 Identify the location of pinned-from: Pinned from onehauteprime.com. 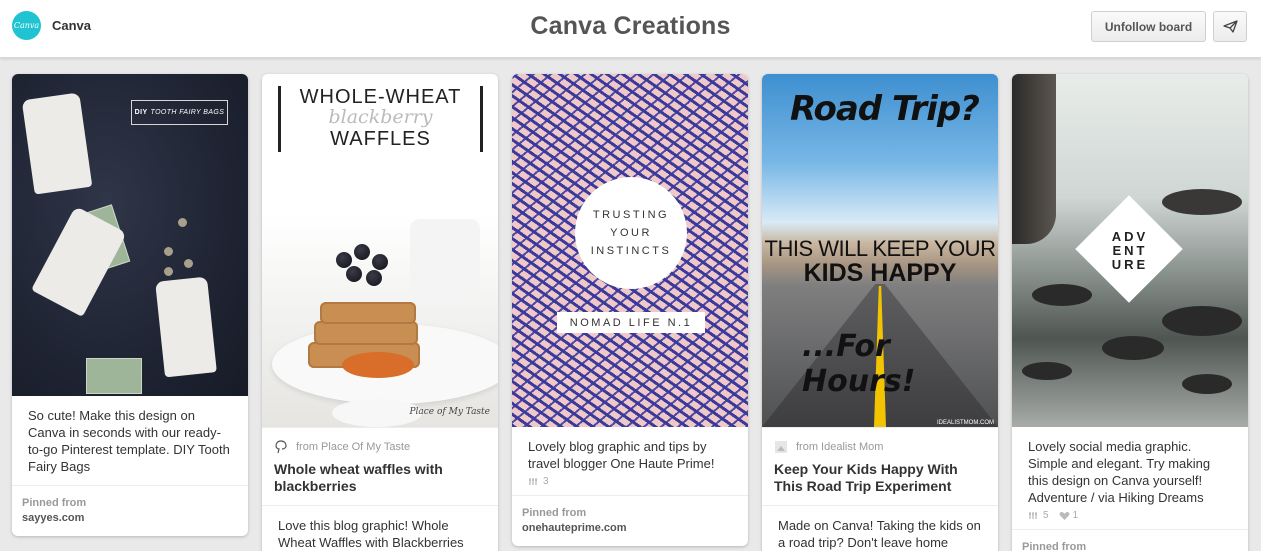
(630, 520).